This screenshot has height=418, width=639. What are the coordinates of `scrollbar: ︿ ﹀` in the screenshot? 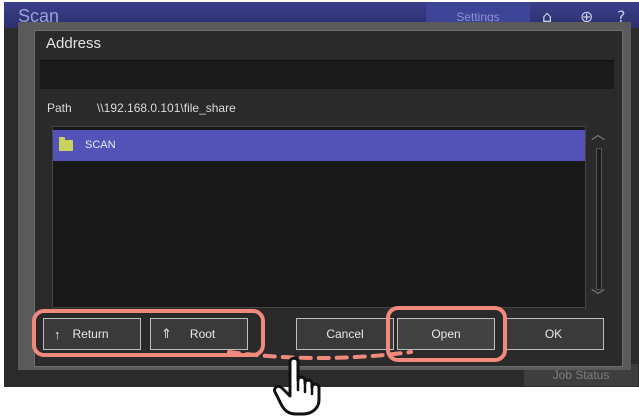 It's located at (598, 216).